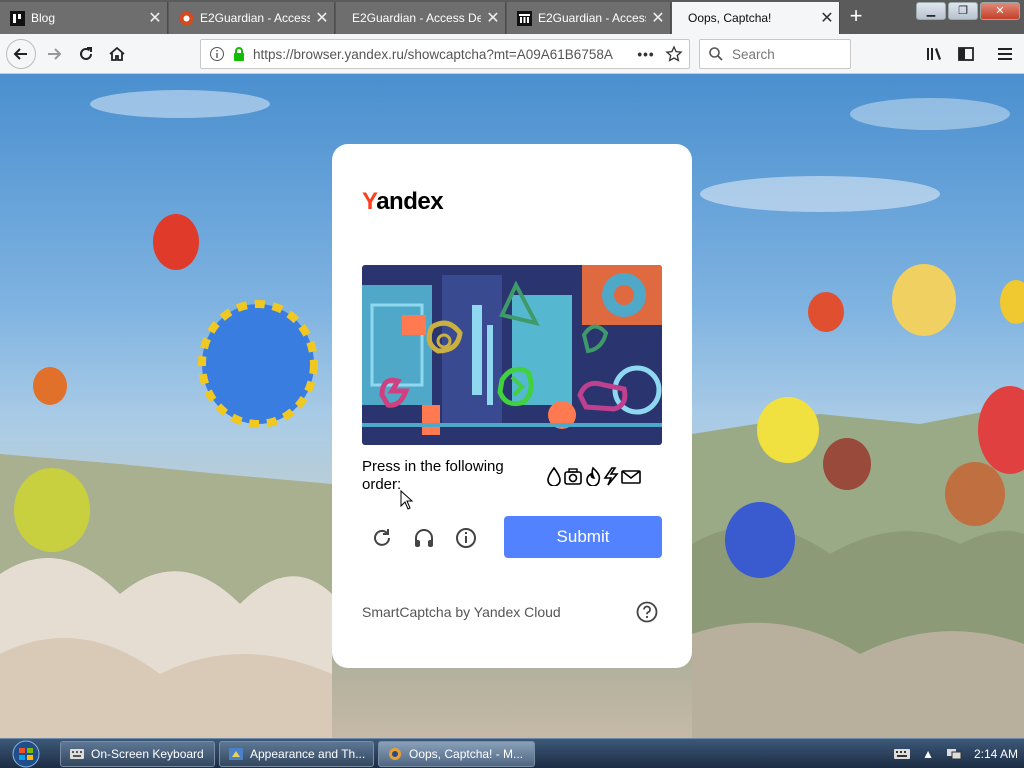  Describe the element at coordinates (382, 538) in the screenshot. I see `refresh-captcha-icon` at that location.